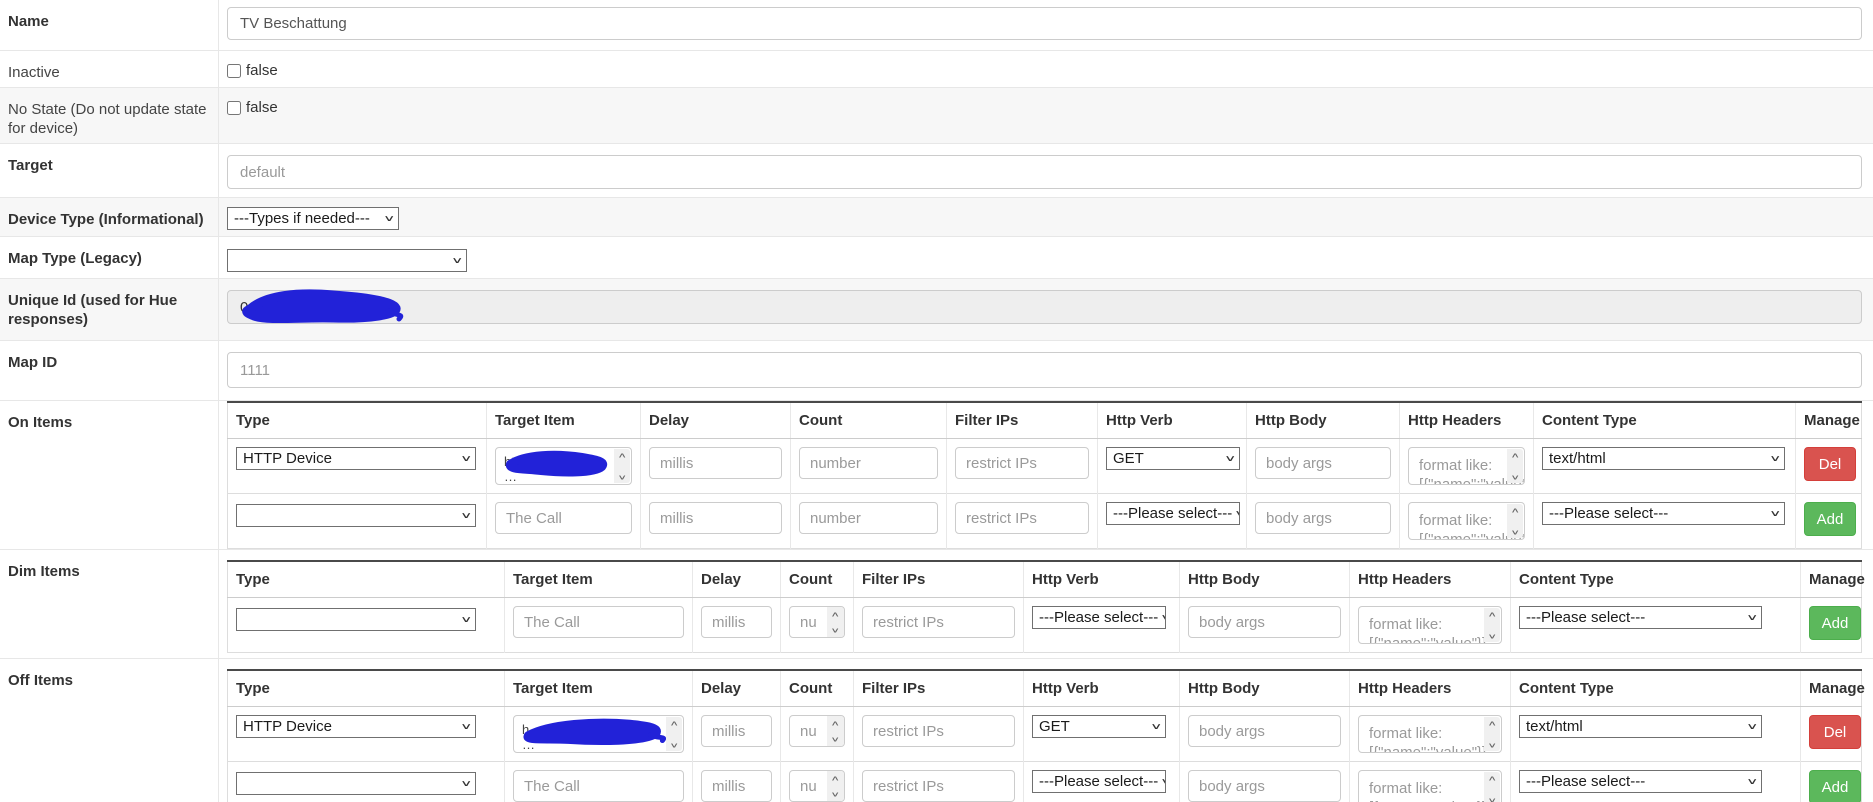 This screenshot has height=802, width=1873. I want to click on col-header-http-headers: Http Headers, so click(1430, 579).